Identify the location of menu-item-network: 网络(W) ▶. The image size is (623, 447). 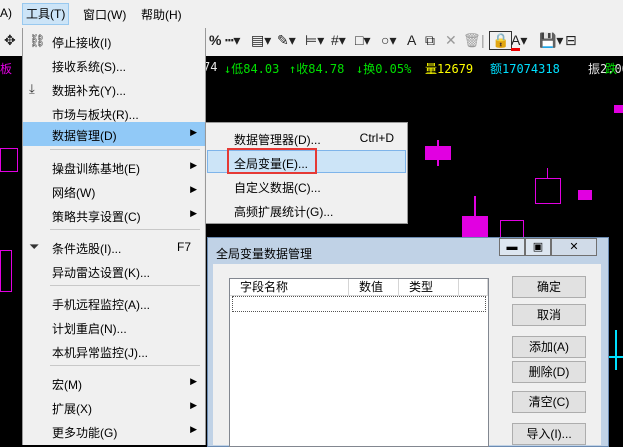
(114, 191).